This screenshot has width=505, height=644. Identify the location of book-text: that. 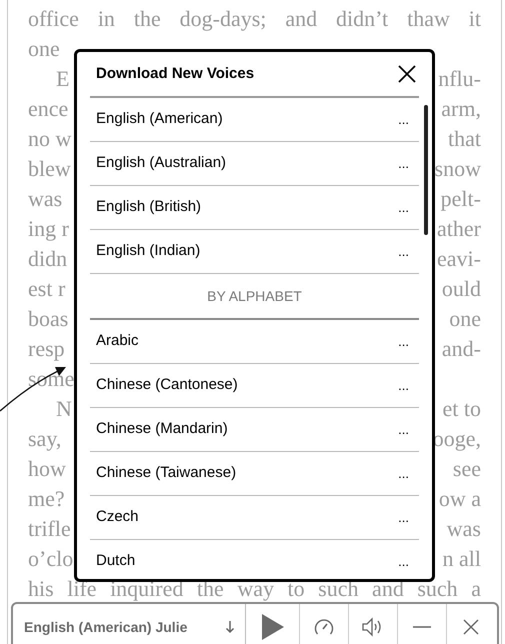
(464, 139).